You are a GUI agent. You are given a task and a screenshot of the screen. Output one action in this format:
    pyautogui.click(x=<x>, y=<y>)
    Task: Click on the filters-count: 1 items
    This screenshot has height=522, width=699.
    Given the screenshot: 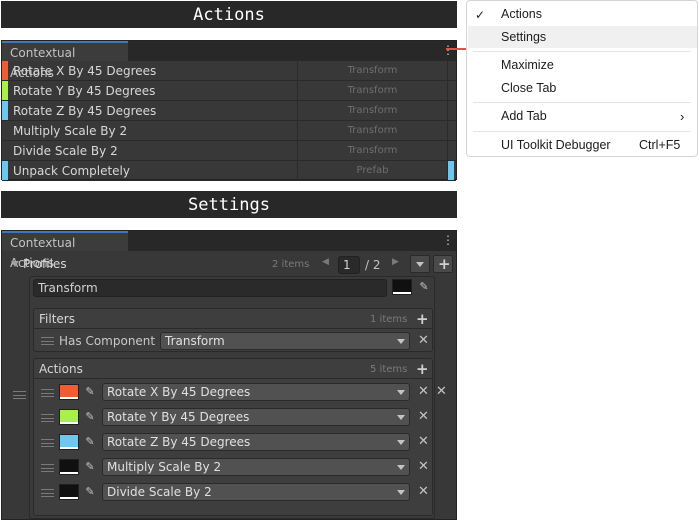 What is the action you would take?
    pyautogui.click(x=389, y=319)
    